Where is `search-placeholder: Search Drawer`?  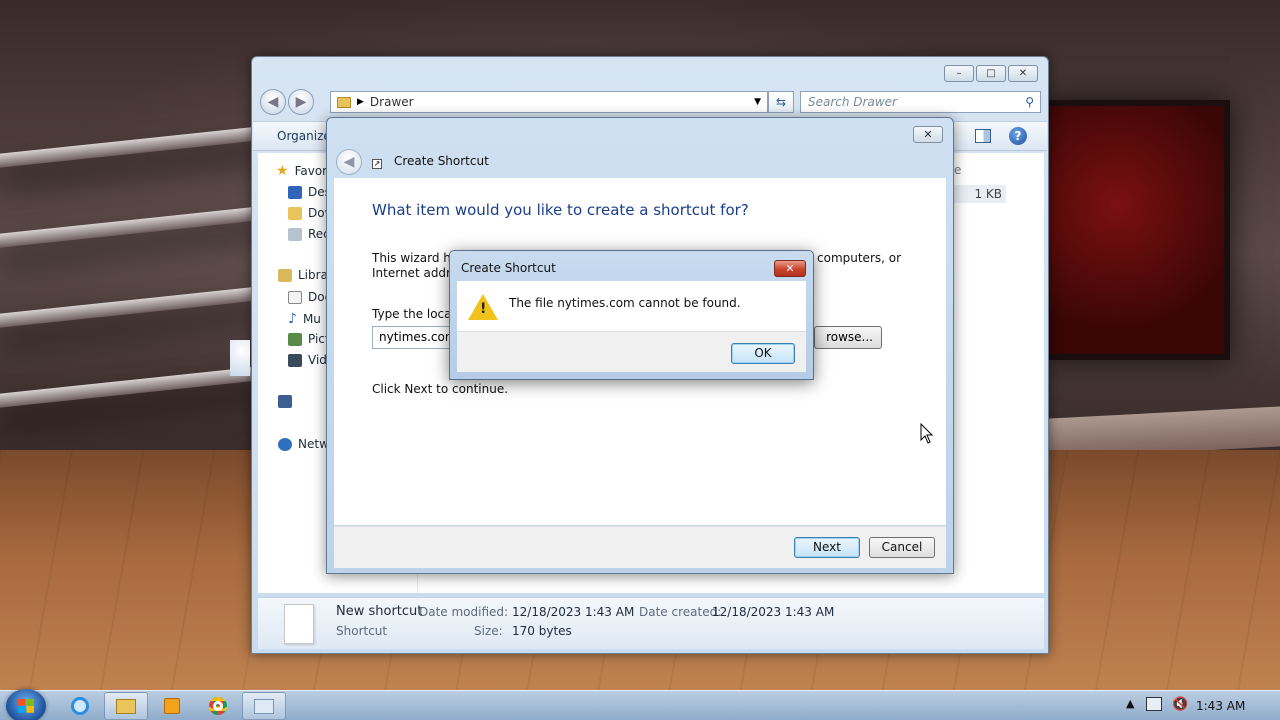 search-placeholder: Search Drawer is located at coordinates (852, 102).